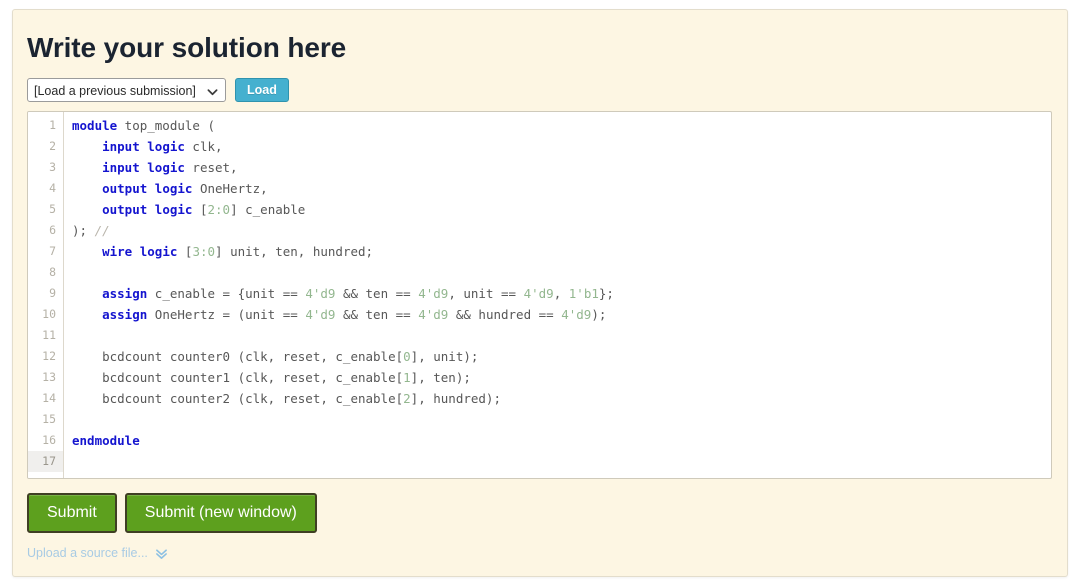  I want to click on code-token: reset,, so click(211, 168).